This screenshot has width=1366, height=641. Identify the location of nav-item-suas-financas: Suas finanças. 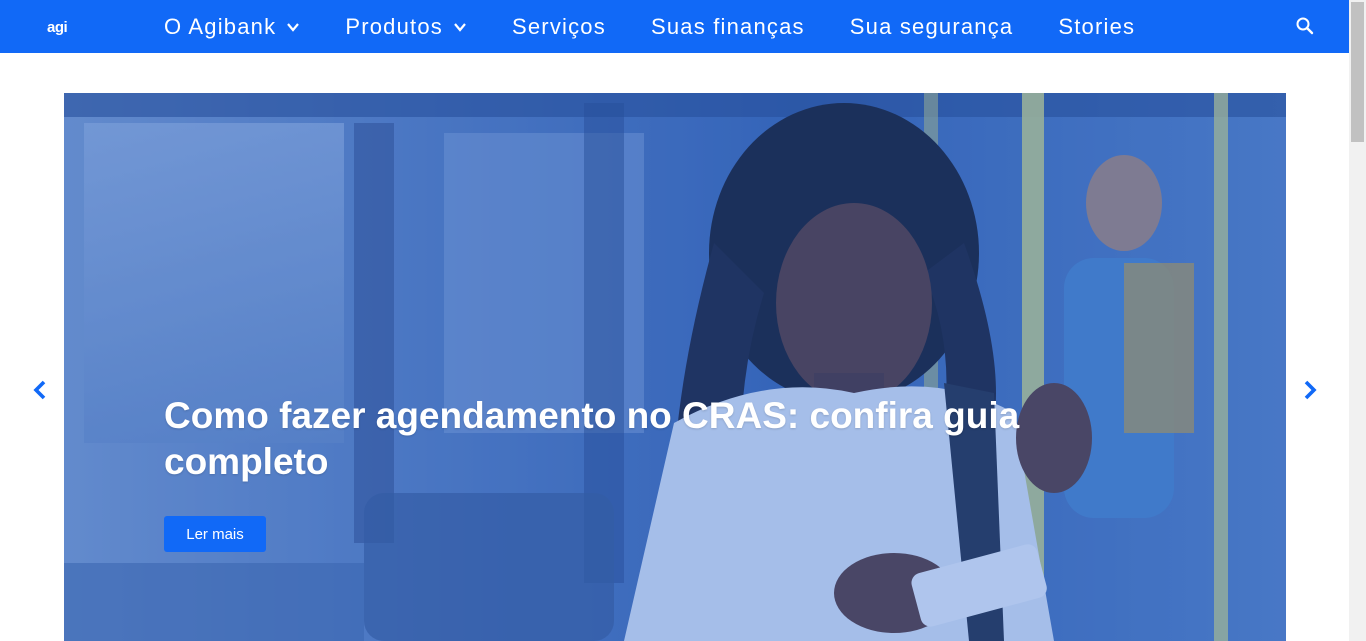
(728, 27).